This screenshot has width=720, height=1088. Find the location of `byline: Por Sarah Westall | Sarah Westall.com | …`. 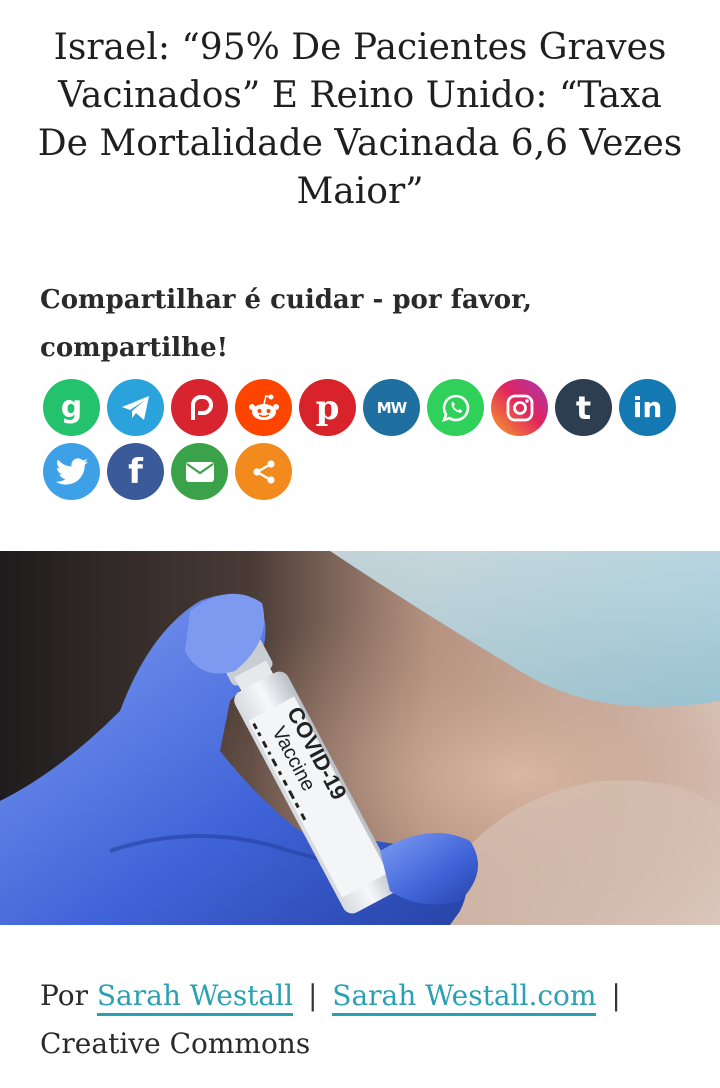

byline: Por Sarah Westall | Sarah Westall.com | … is located at coordinates (370, 1020).